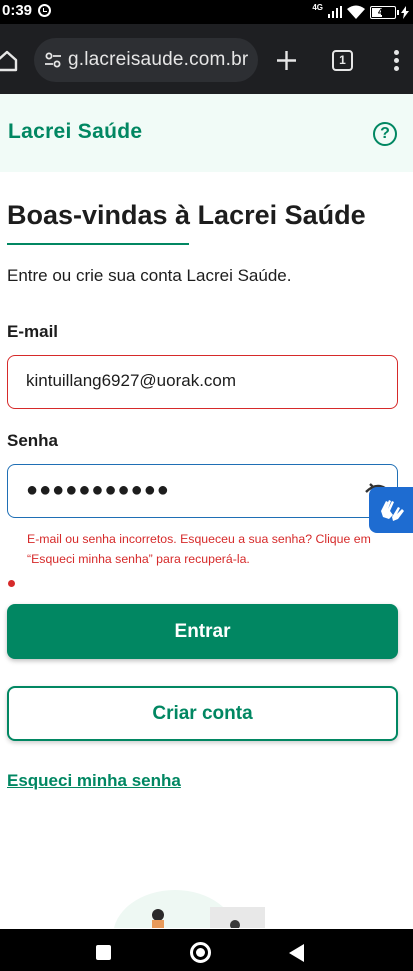  What do you see at coordinates (286, 60) in the screenshot?
I see `new-tab-icon` at bounding box center [286, 60].